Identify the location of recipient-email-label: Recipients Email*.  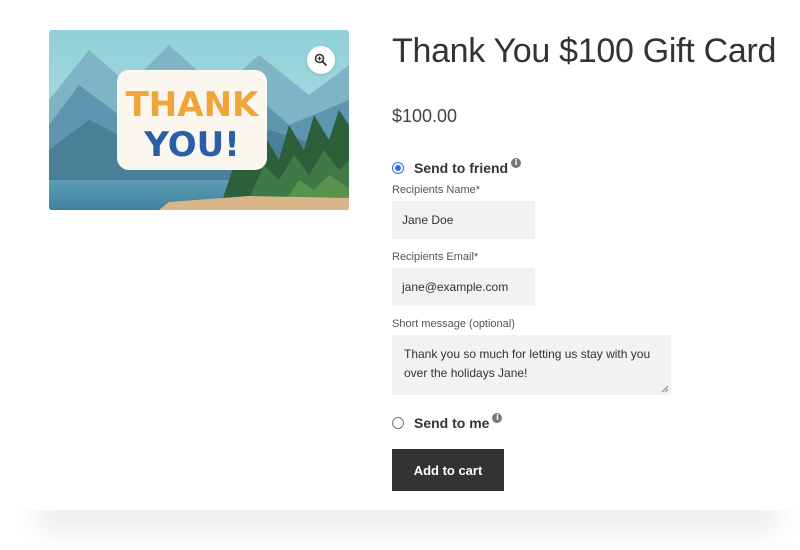
(435, 257).